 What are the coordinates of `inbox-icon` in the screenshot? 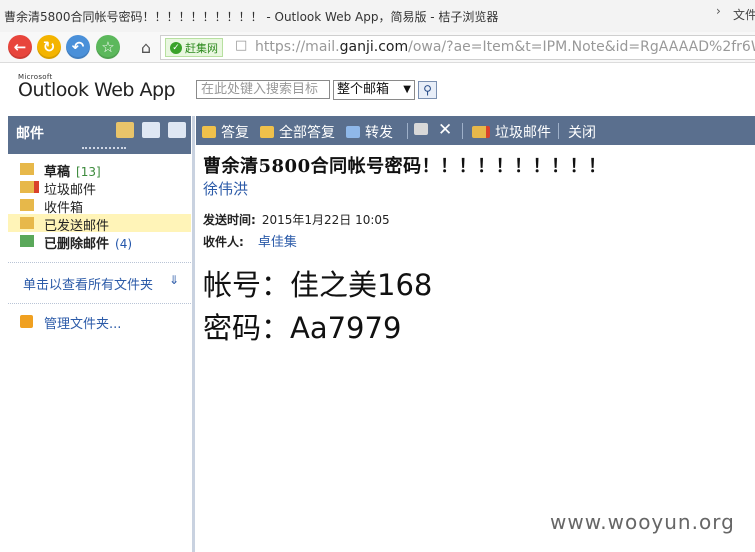 It's located at (27, 205).